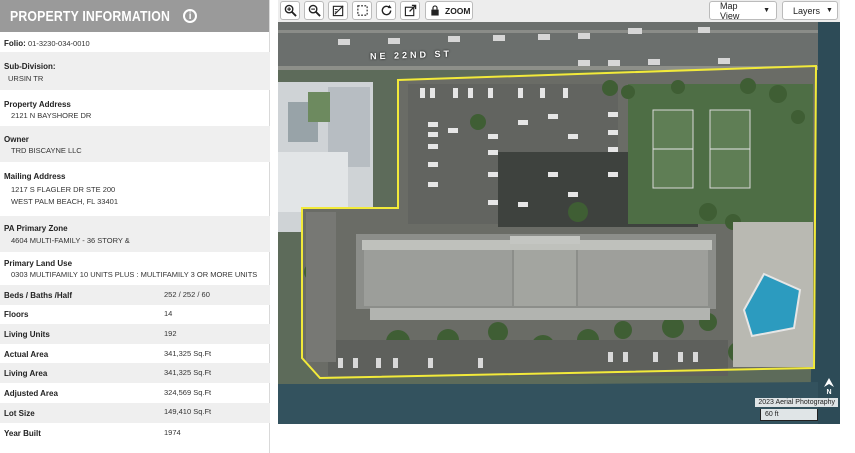 The image size is (855, 453). I want to click on external-link-icon, so click(410, 10).